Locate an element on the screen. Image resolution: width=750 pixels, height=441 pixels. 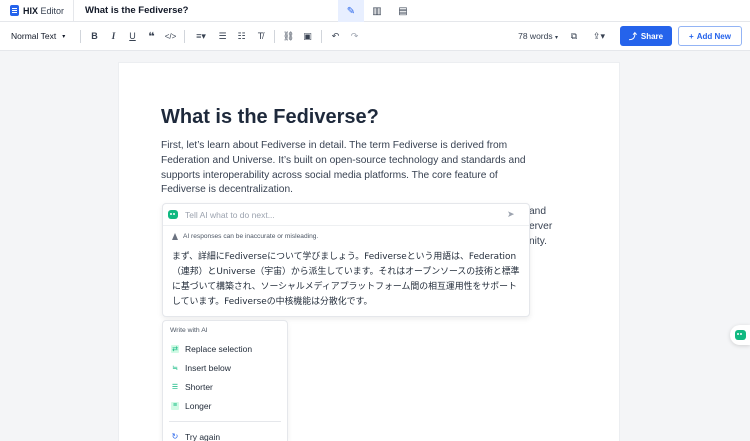
share-button: ⤴ Share is located at coordinates (646, 36).